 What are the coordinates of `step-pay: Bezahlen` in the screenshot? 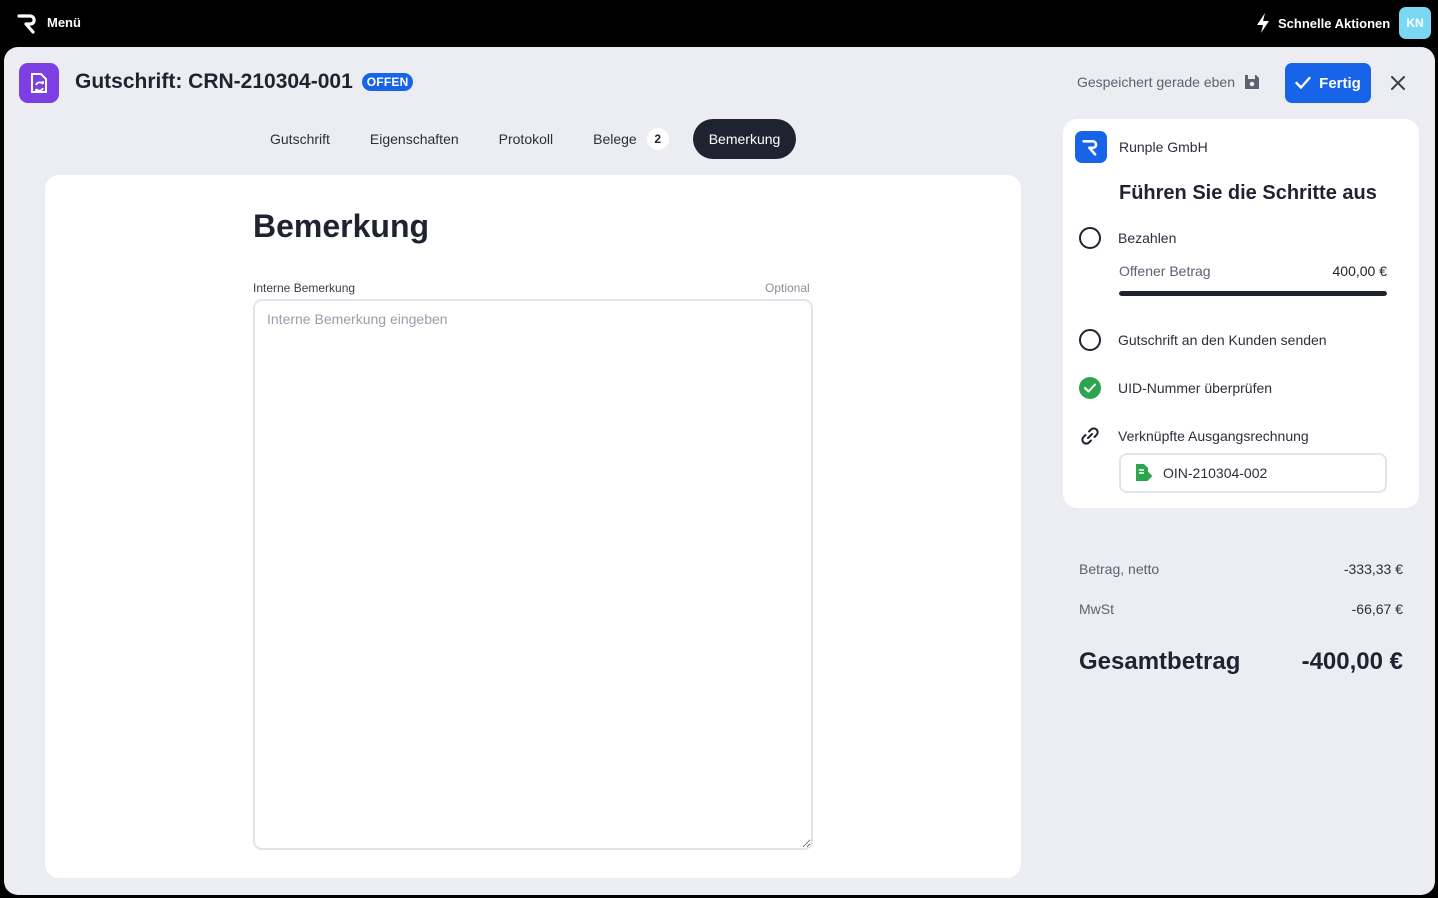 It's located at (1127, 238).